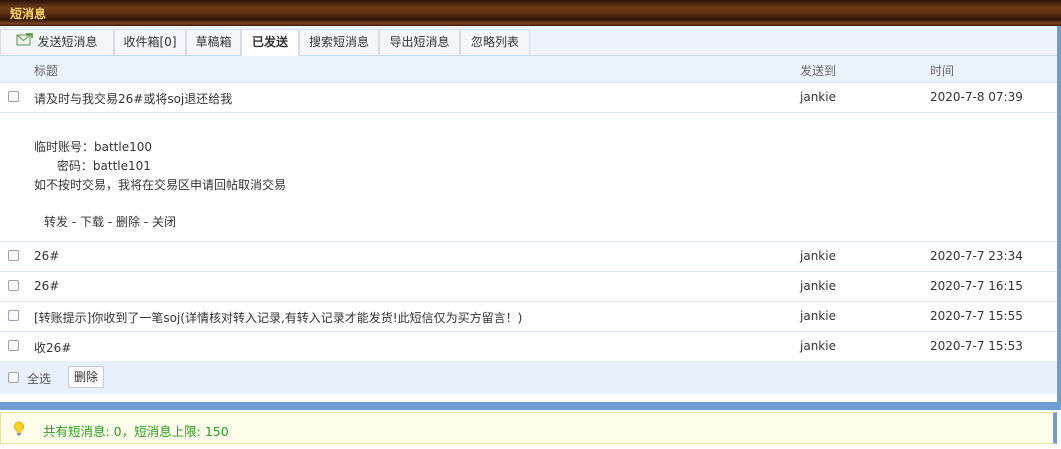 The image size is (1061, 449). I want to click on compose-envelope-icon, so click(25, 42).